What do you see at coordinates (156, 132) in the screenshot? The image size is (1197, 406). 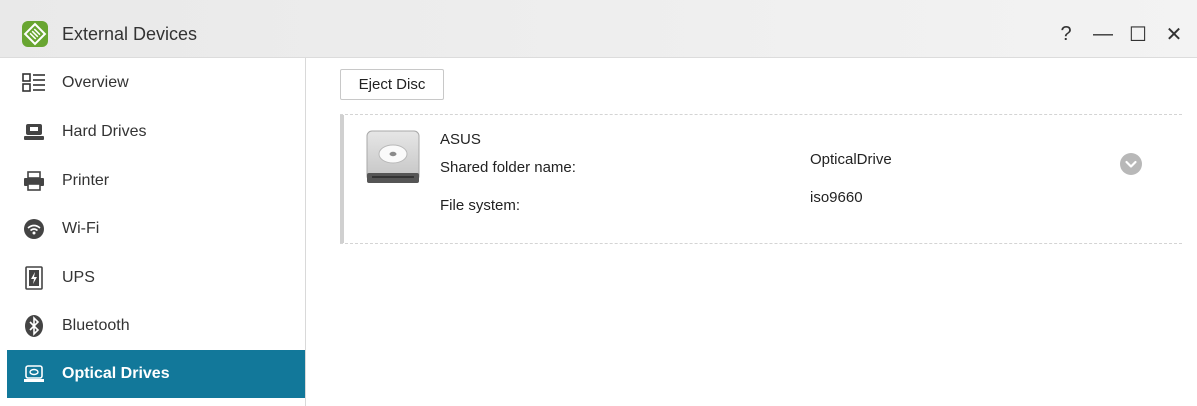 I see `sidebar-item-hard-drives: Hard Drives` at bounding box center [156, 132].